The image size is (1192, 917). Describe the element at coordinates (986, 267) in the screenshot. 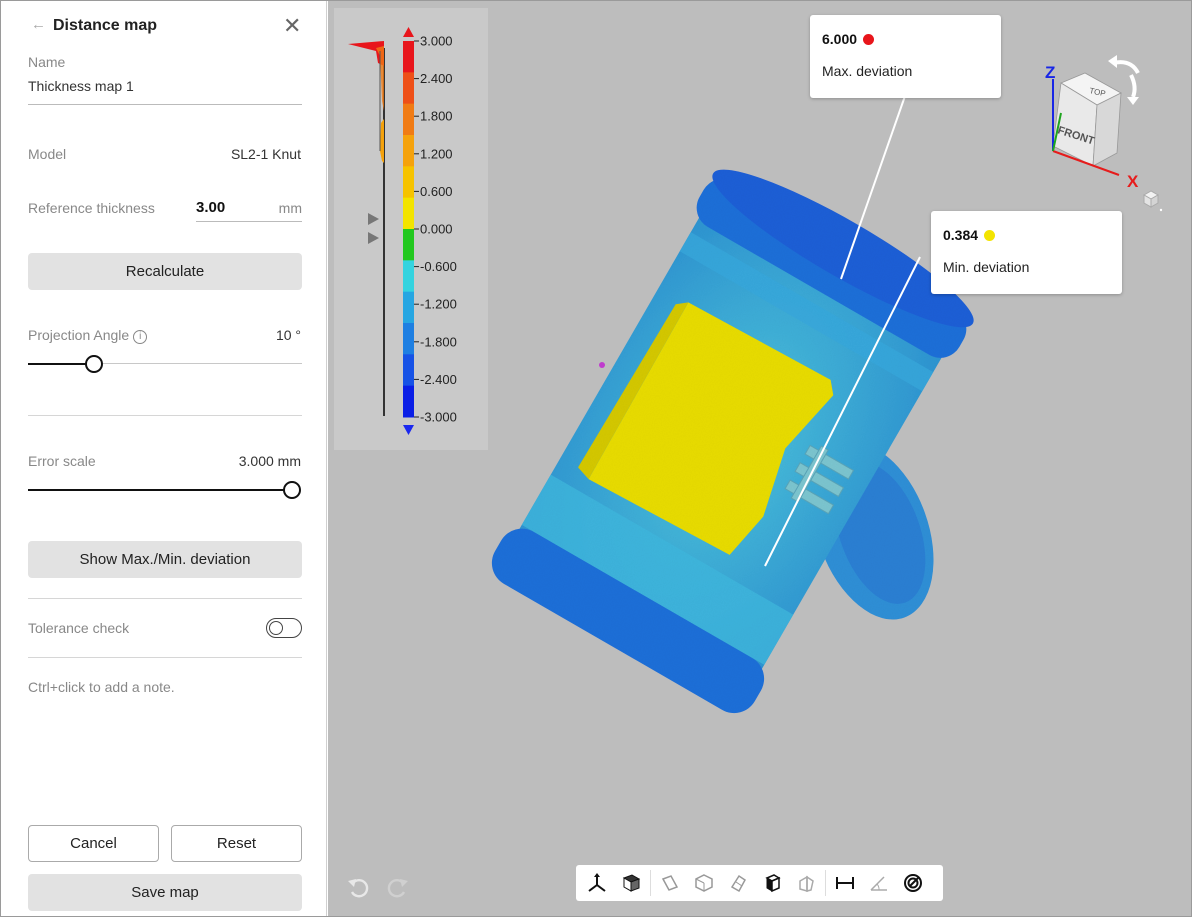

I see `min-deviation-label: Min. deviation` at that location.